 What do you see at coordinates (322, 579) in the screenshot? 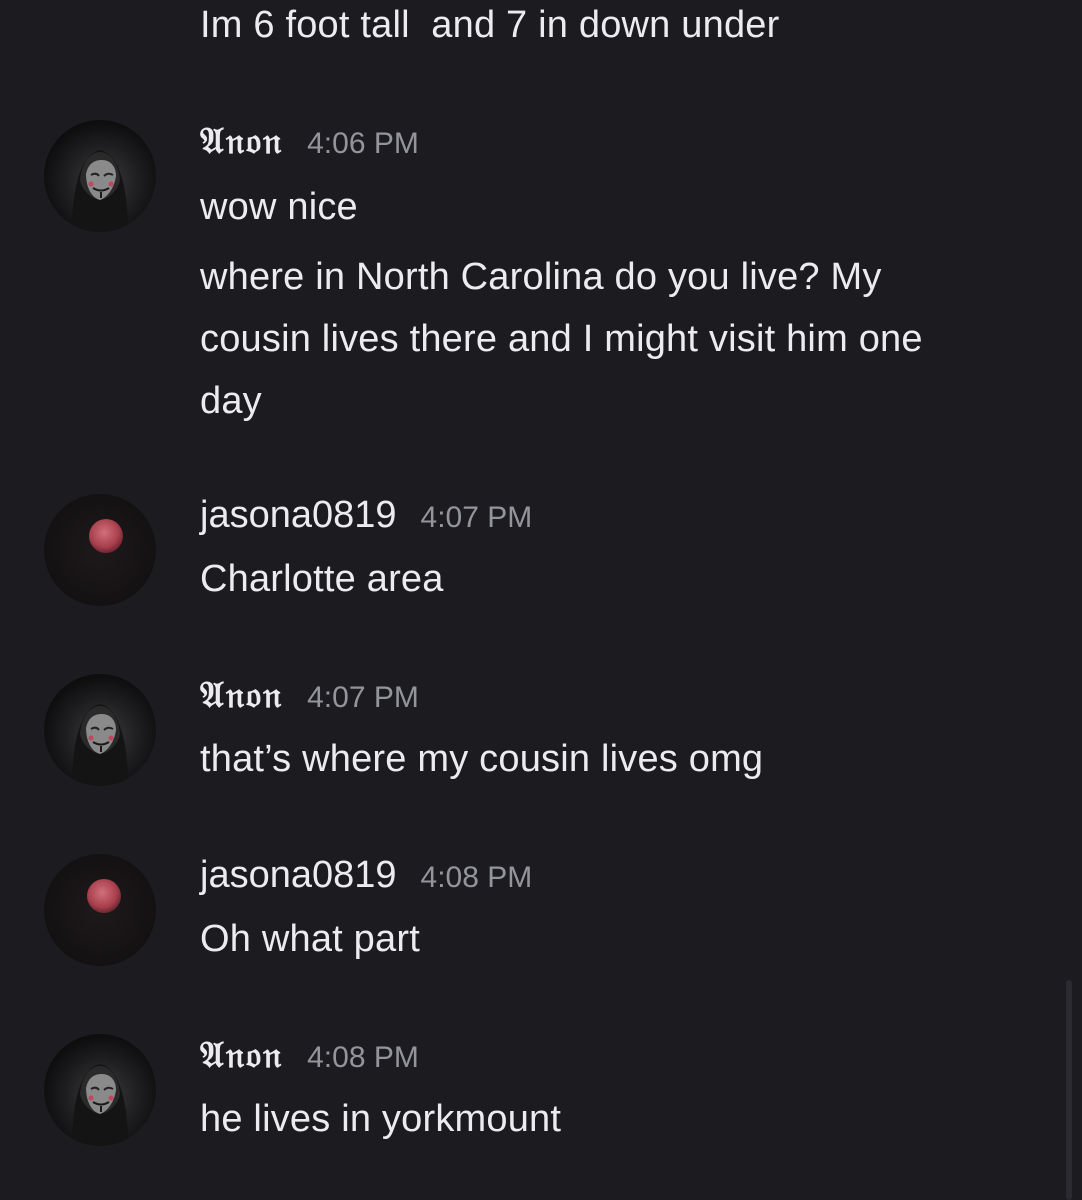
I see `message-text: Charlotte area` at bounding box center [322, 579].